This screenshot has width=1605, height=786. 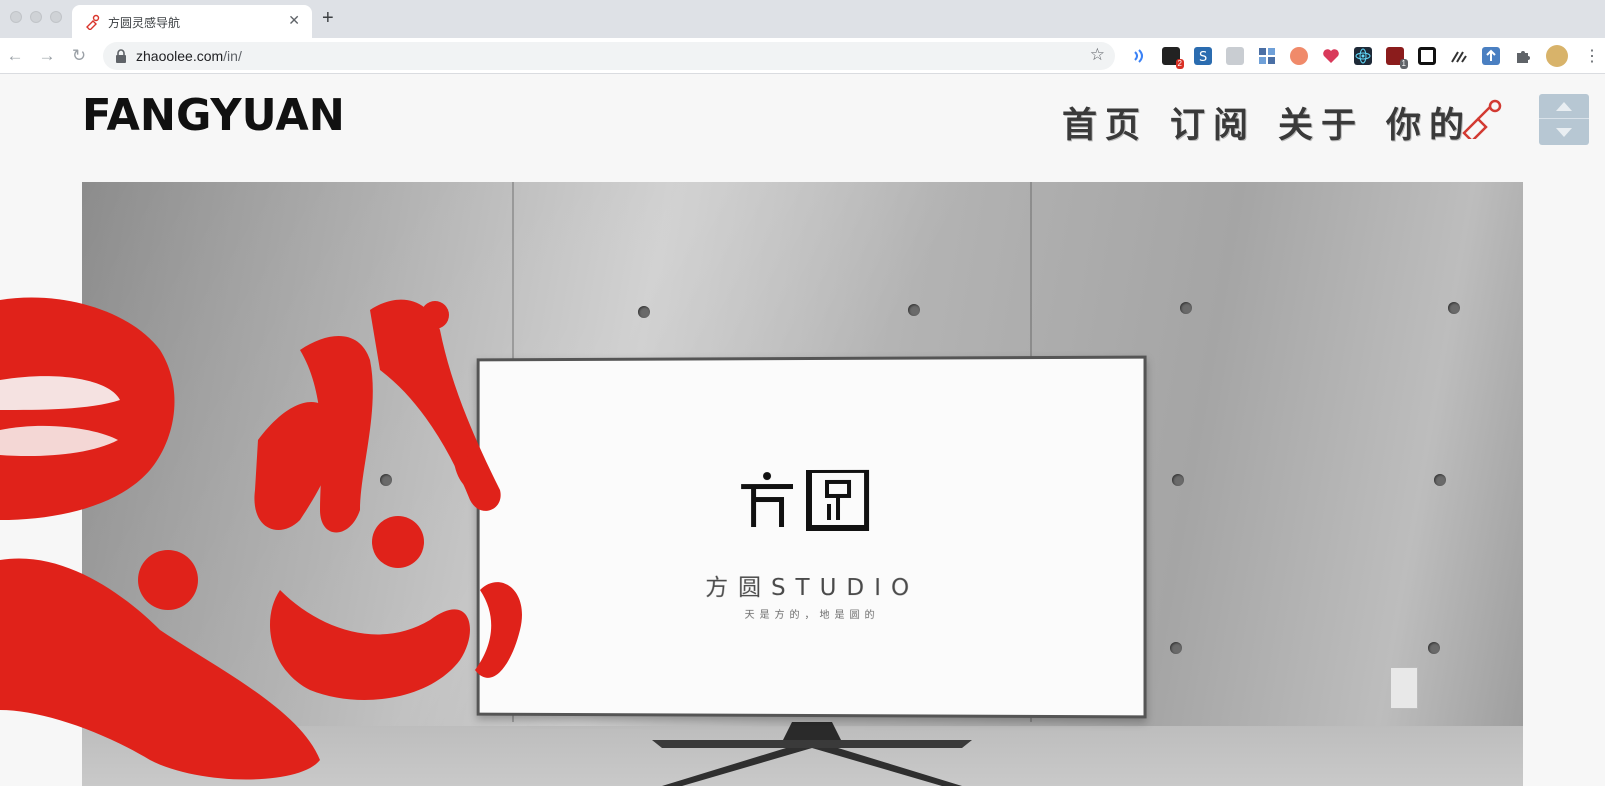 What do you see at coordinates (805, 505) in the screenshot?
I see `fangyuan-mark-icon` at bounding box center [805, 505].